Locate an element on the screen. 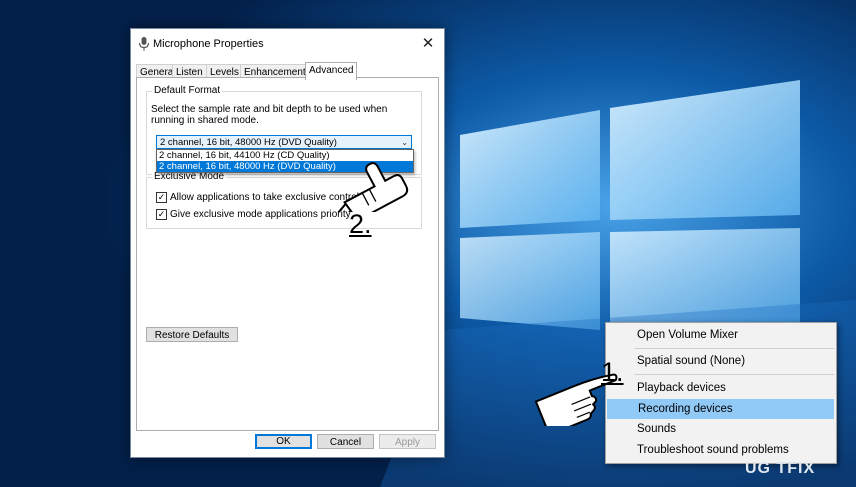 This screenshot has width=856, height=487. cancel-button: Cancel is located at coordinates (345, 441).